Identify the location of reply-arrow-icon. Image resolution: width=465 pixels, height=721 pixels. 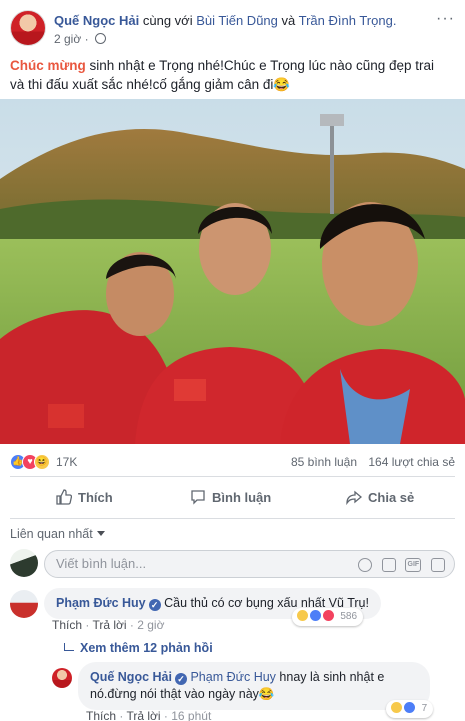
(69, 647).